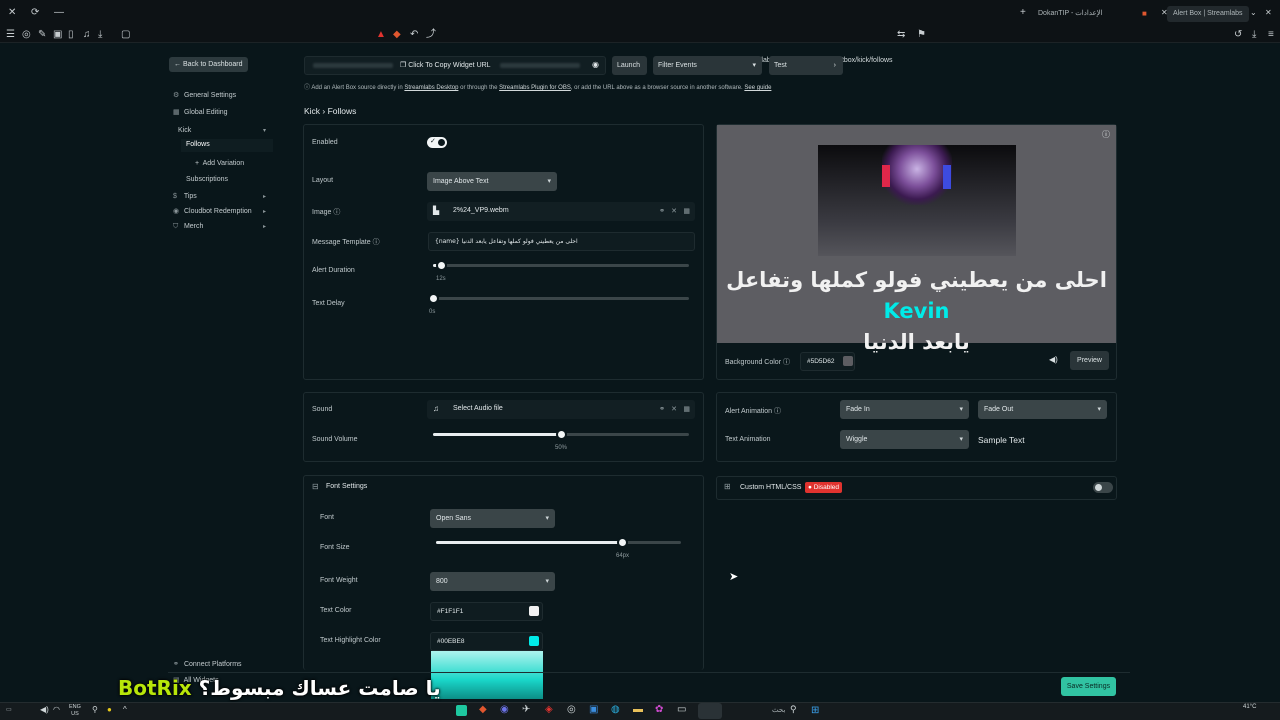 This screenshot has width=1280, height=720. Describe the element at coordinates (1238, 35) in the screenshot. I see `history-icon: ↺` at that location.